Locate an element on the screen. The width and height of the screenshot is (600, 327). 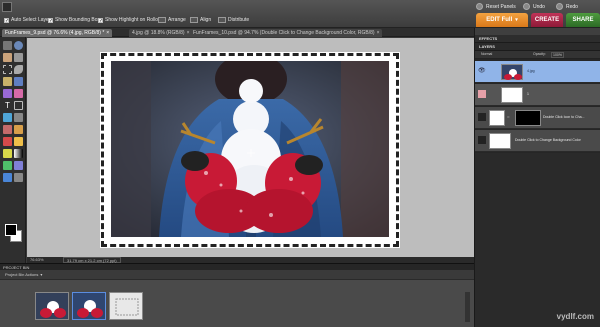
opacity-field: 100% is located at coordinates (557, 55).